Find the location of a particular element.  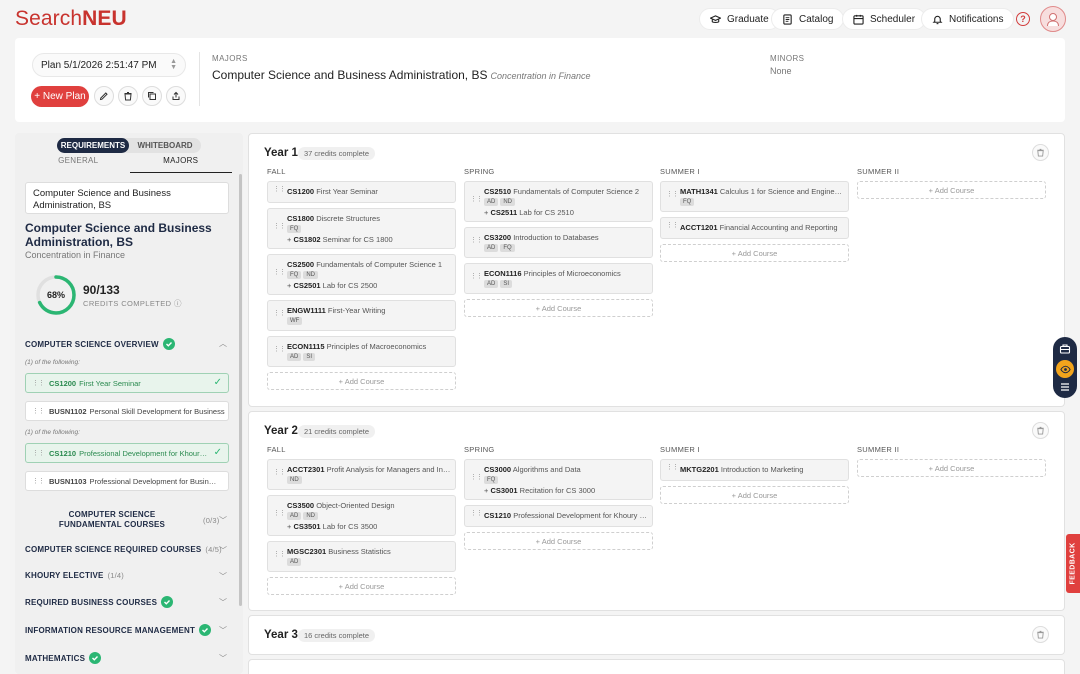

course-card: ⋮⋮ MGSC2301 Business Statistics AD is located at coordinates (361, 556).